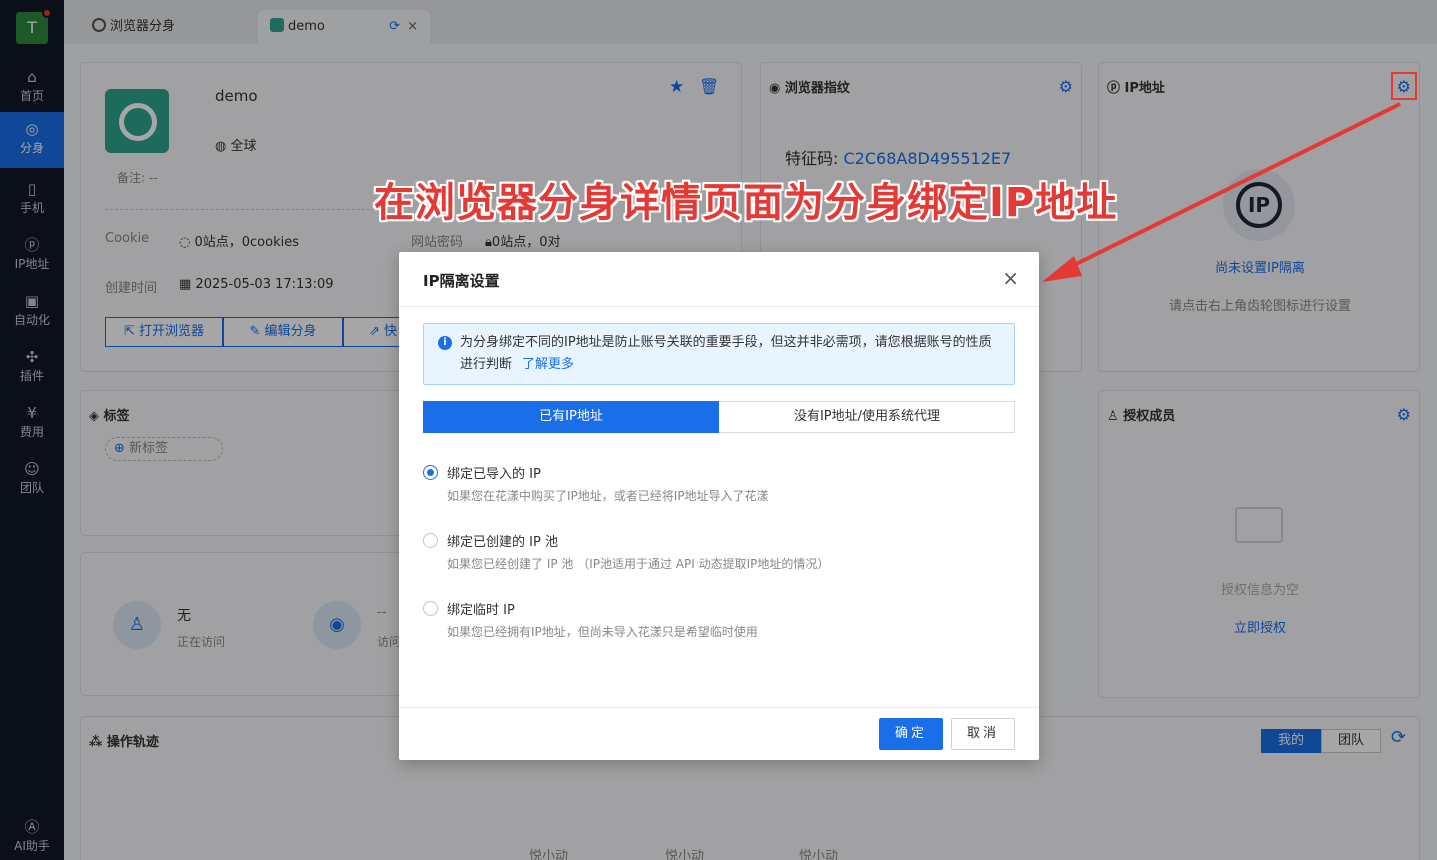 This screenshot has height=860, width=1437. What do you see at coordinates (719, 707) in the screenshot?
I see `footer-divider` at bounding box center [719, 707].